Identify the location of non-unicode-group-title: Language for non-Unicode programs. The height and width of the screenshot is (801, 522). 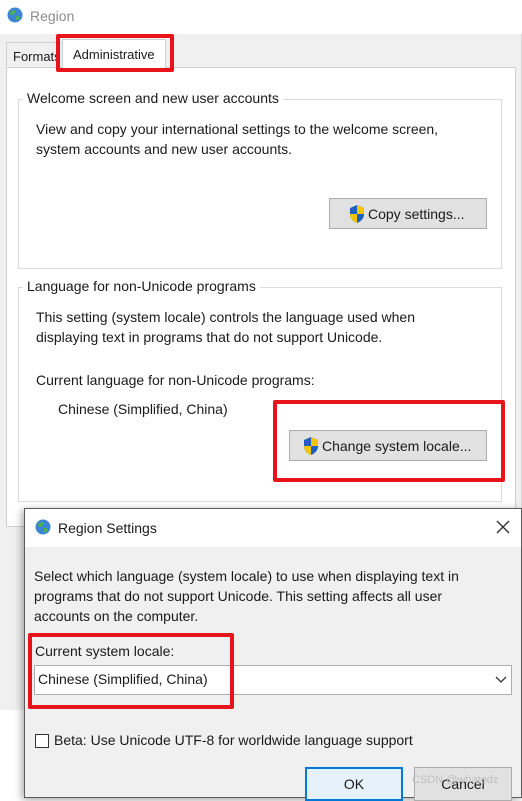
(141, 286).